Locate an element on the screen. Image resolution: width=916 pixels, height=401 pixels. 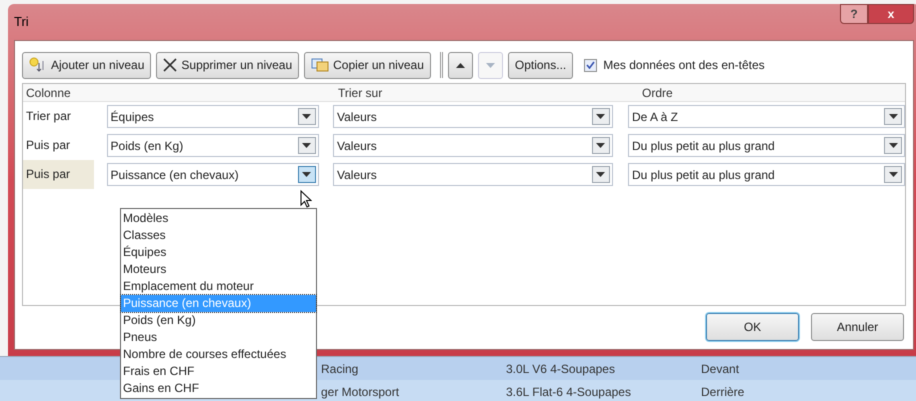
dropdown-option: Modèles is located at coordinates (218, 218).